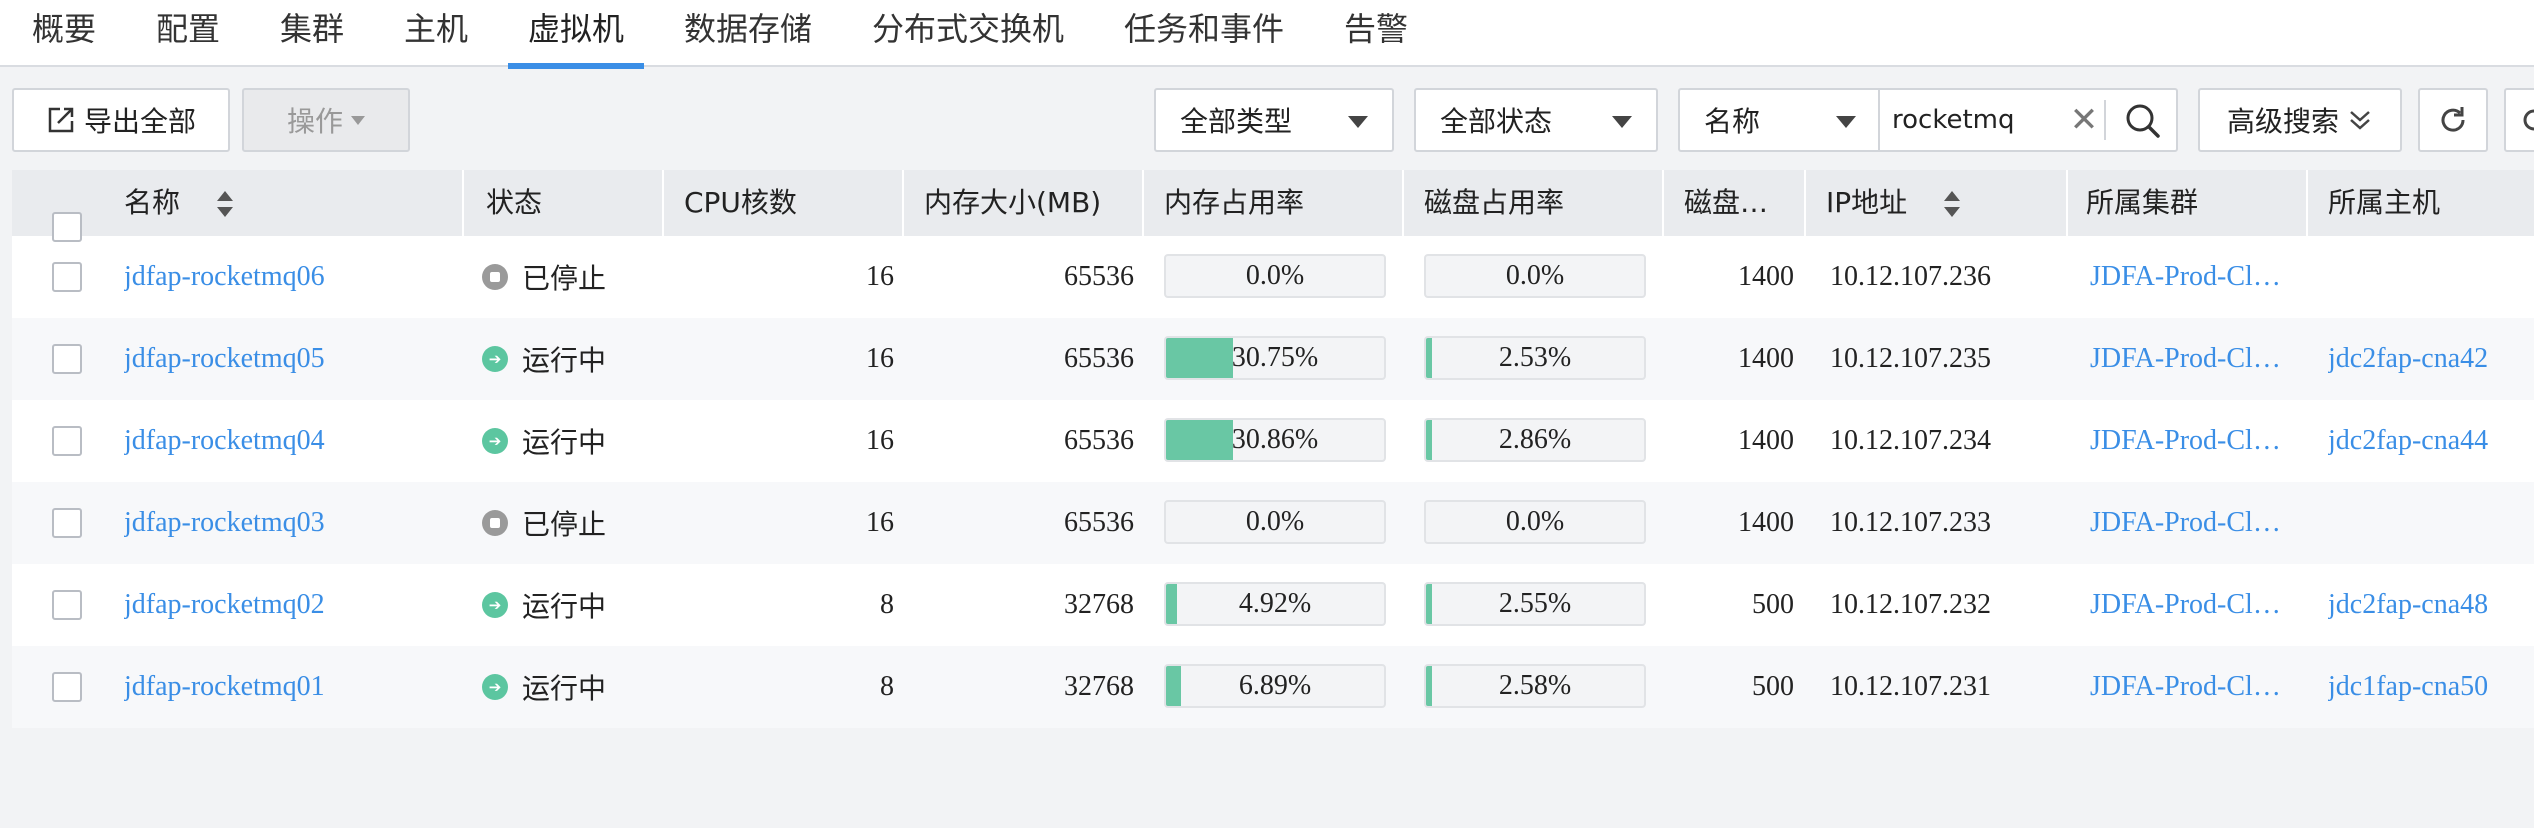 This screenshot has height=828, width=2534. What do you see at coordinates (2142, 120) in the screenshot?
I see `search-icon` at bounding box center [2142, 120].